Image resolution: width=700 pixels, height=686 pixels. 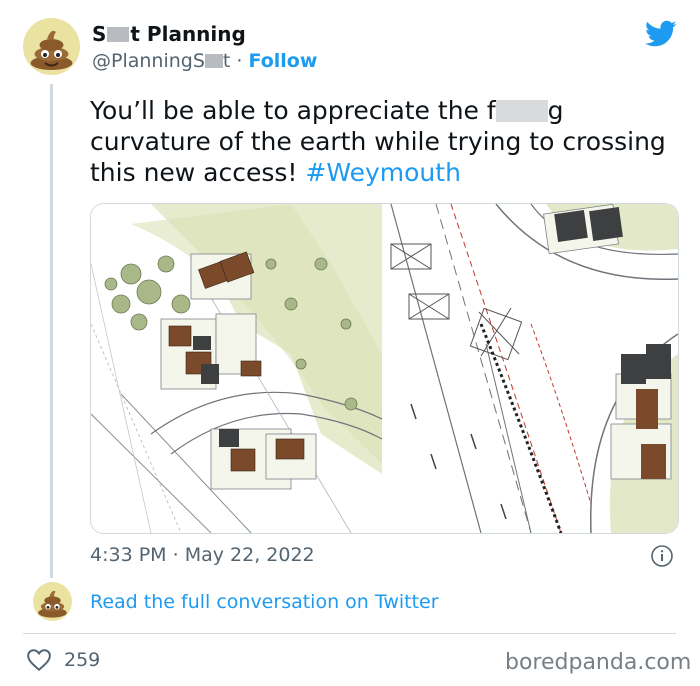 I want to click on hashtag-link: #Weymouth, so click(x=383, y=172).